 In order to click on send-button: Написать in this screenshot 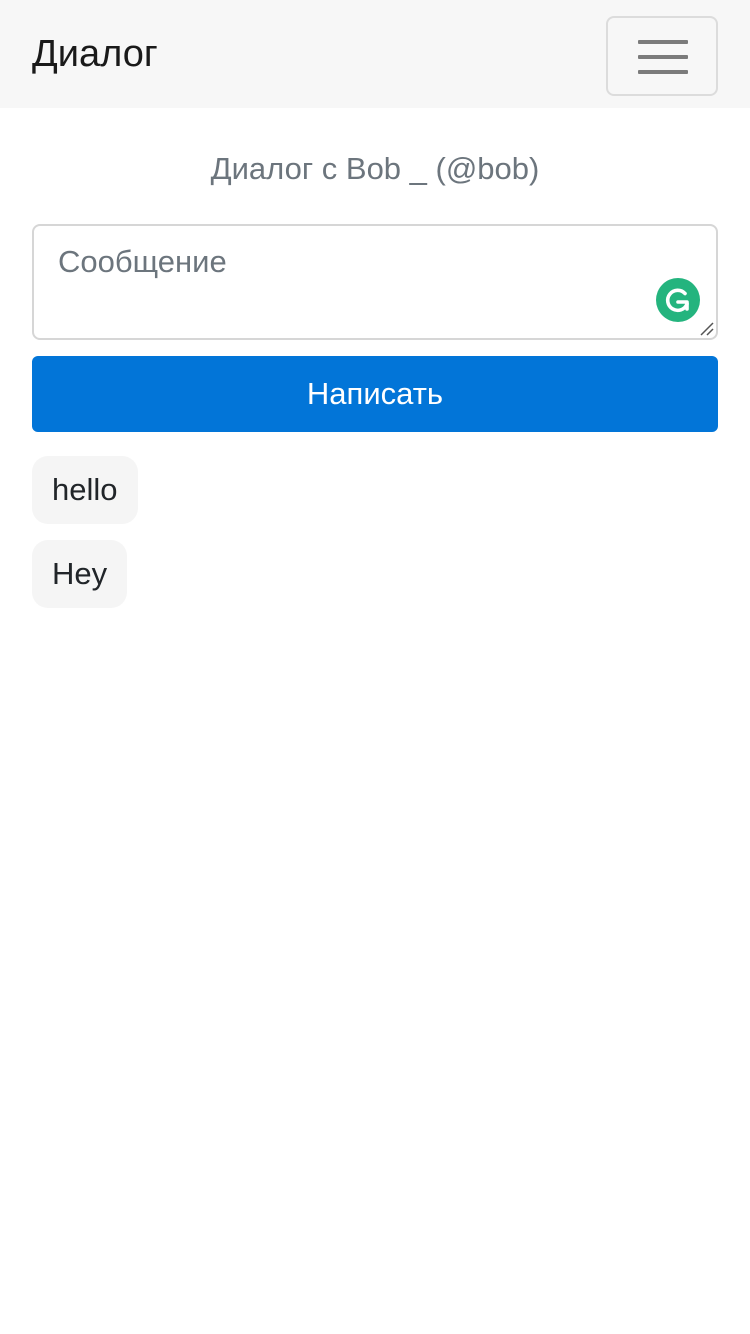, I will do `click(375, 394)`.